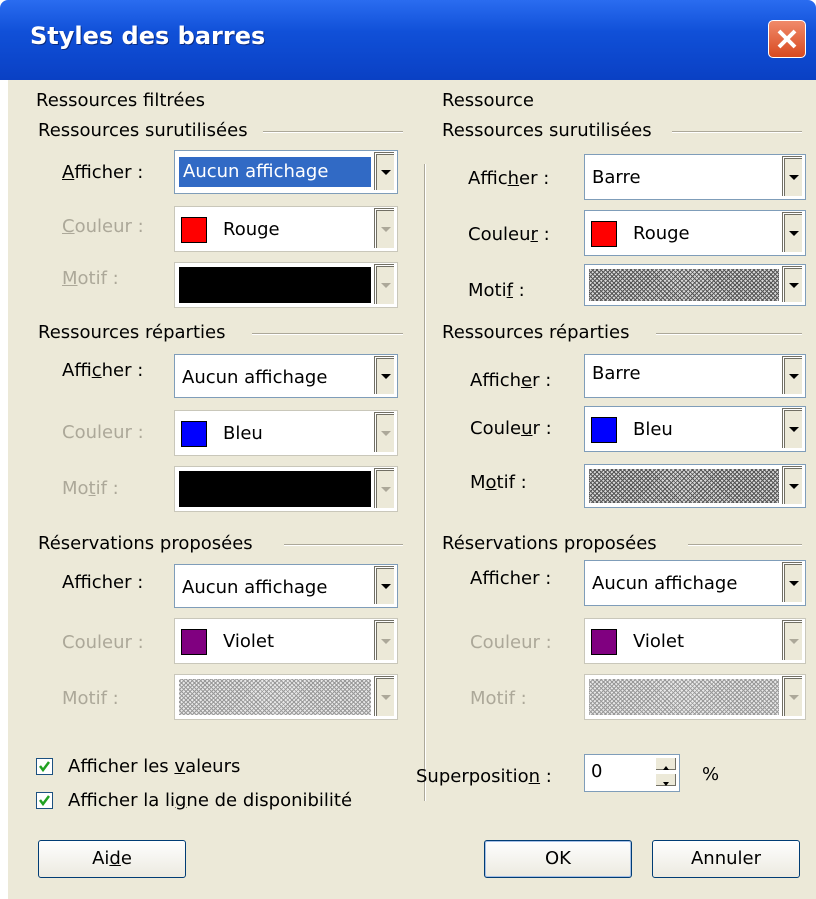  I want to click on left-group-overused-title: Ressources surutilisées, so click(143, 130).